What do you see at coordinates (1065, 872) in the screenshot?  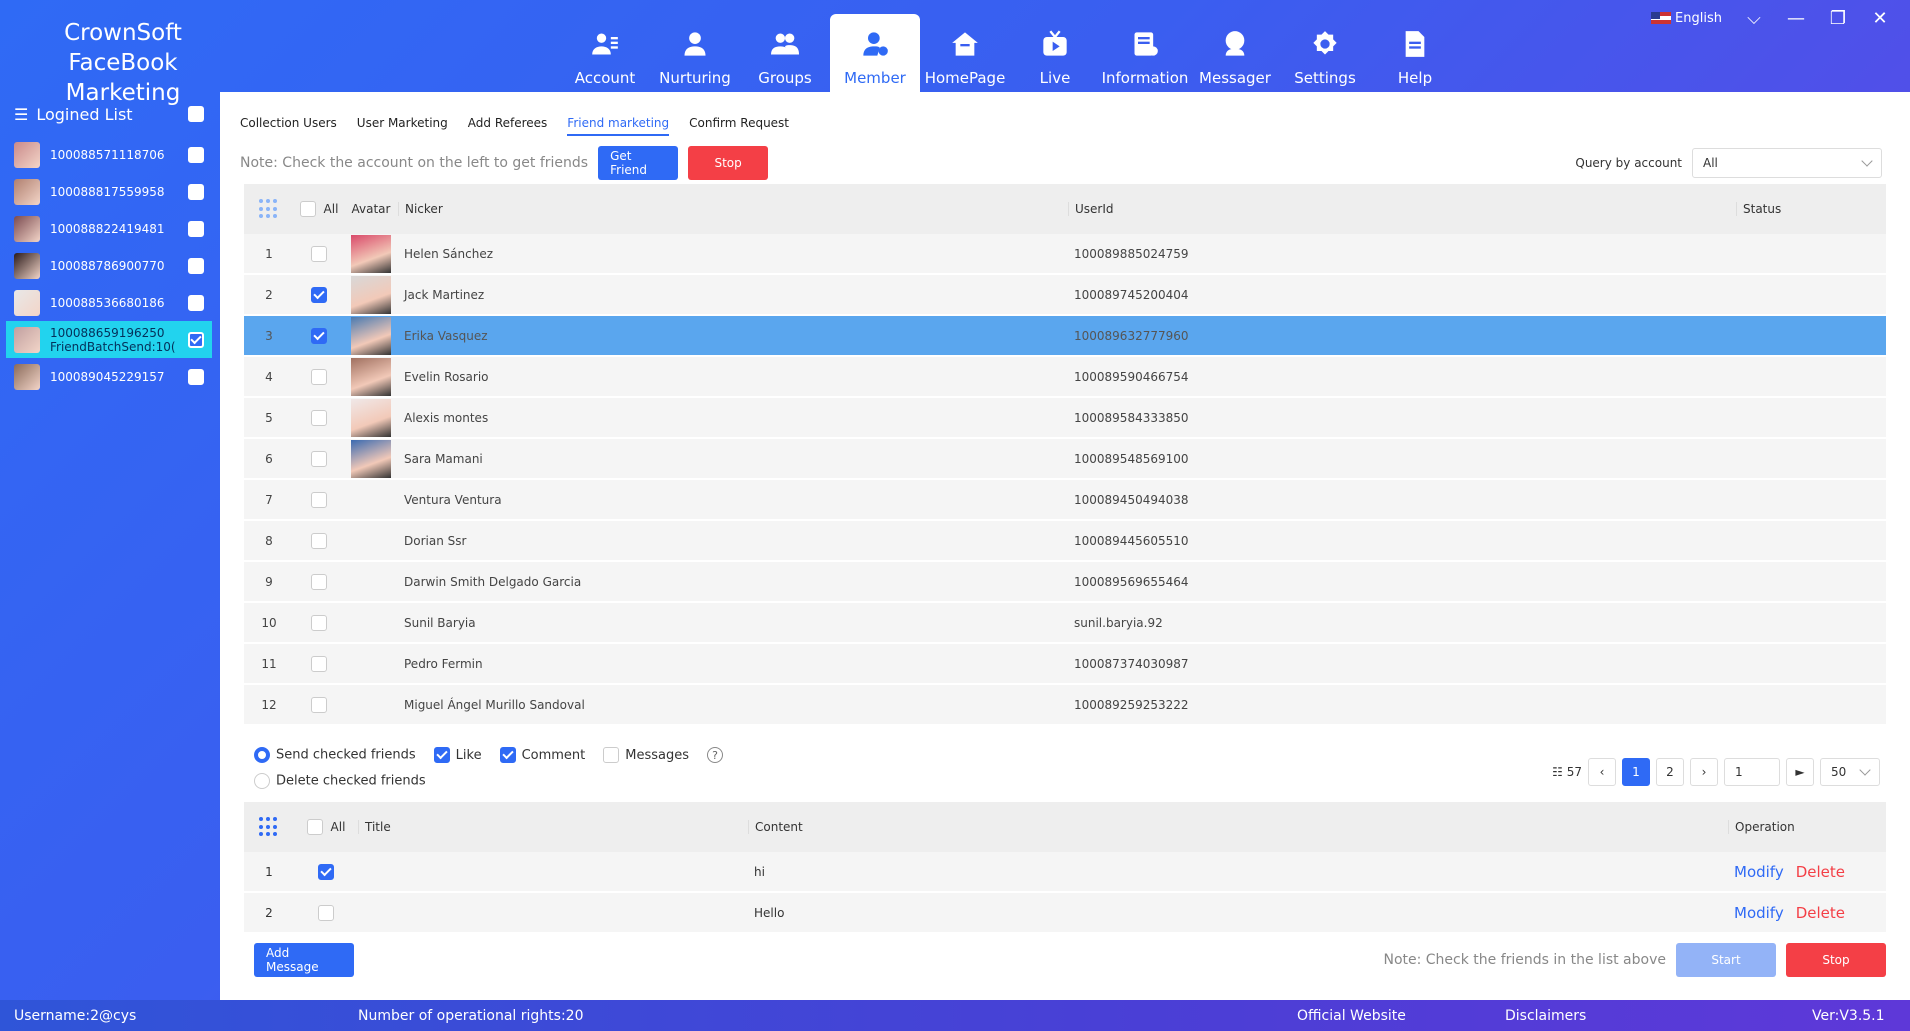 I see `table-row: 1 hi Modify Delete` at bounding box center [1065, 872].